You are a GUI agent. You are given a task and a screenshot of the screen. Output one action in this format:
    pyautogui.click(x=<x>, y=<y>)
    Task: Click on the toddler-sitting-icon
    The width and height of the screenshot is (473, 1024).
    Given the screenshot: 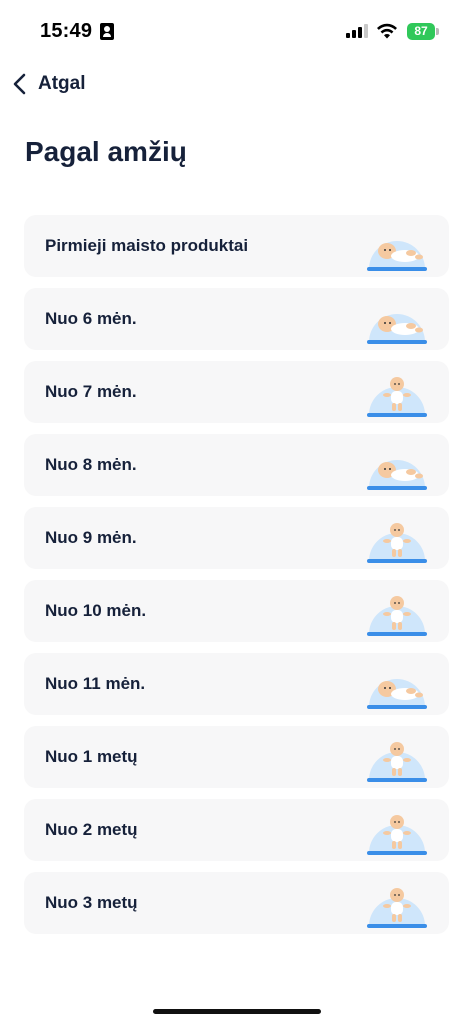 What is the action you would take?
    pyautogui.click(x=397, y=762)
    